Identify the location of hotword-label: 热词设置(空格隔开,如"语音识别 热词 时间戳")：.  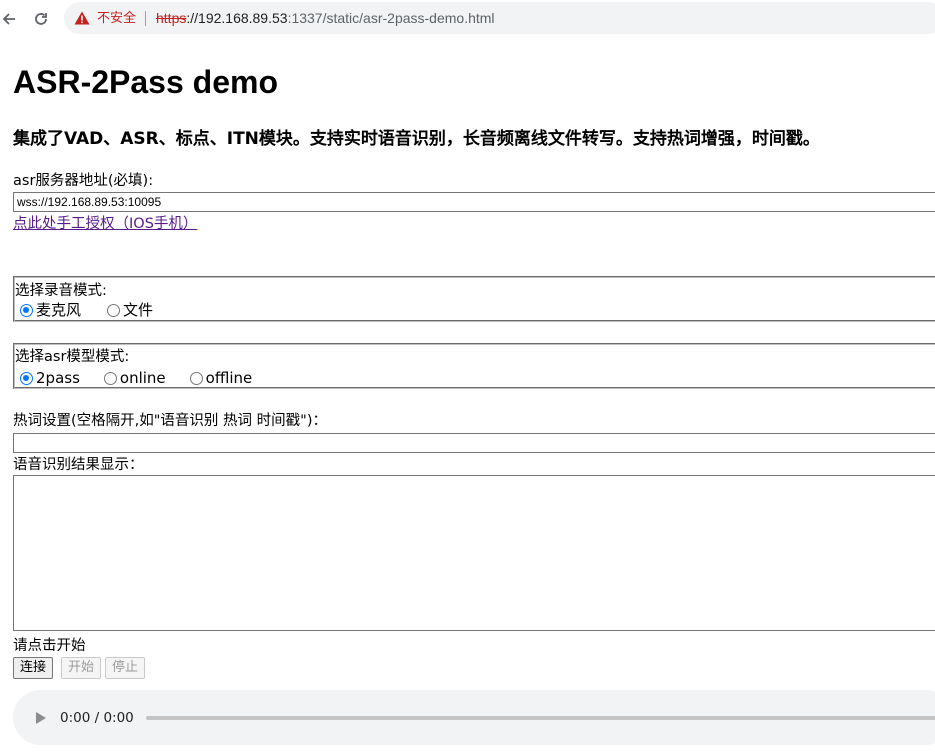
(170, 421).